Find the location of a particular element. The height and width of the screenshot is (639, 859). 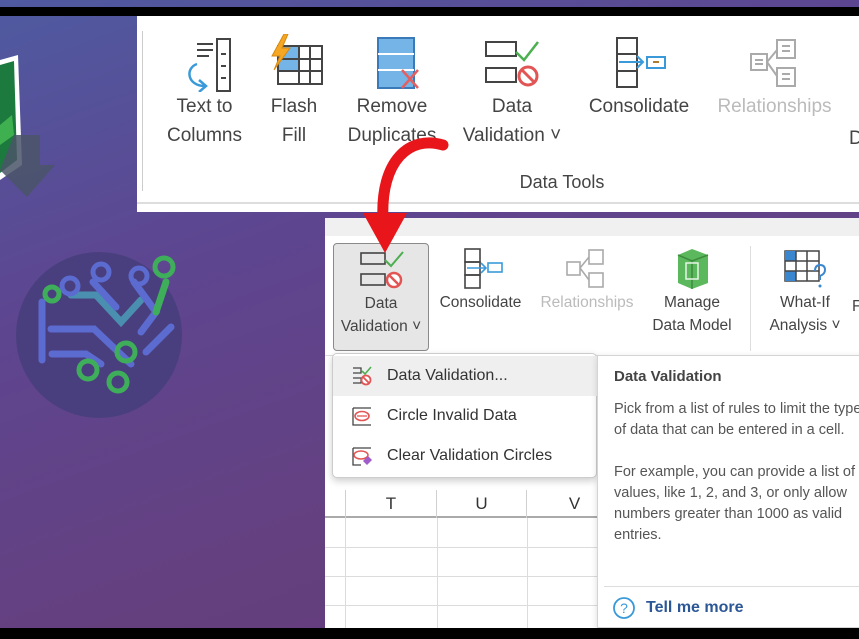

bottom-black-bar is located at coordinates (429, 633).